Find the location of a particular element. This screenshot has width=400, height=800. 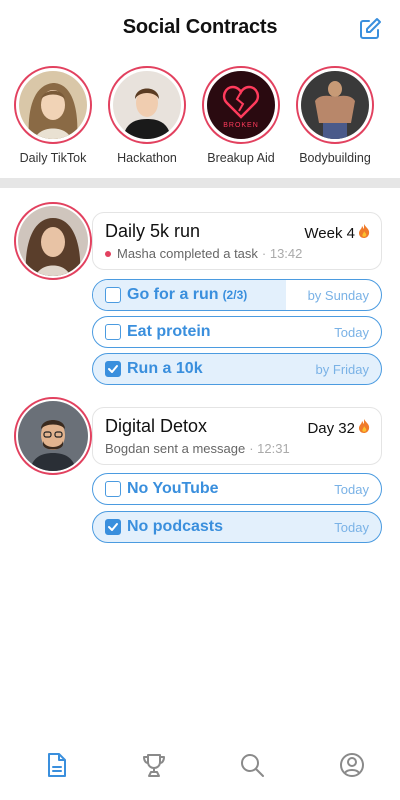

story-daily-tiktok: Daily TikTok is located at coordinates (53, 115).